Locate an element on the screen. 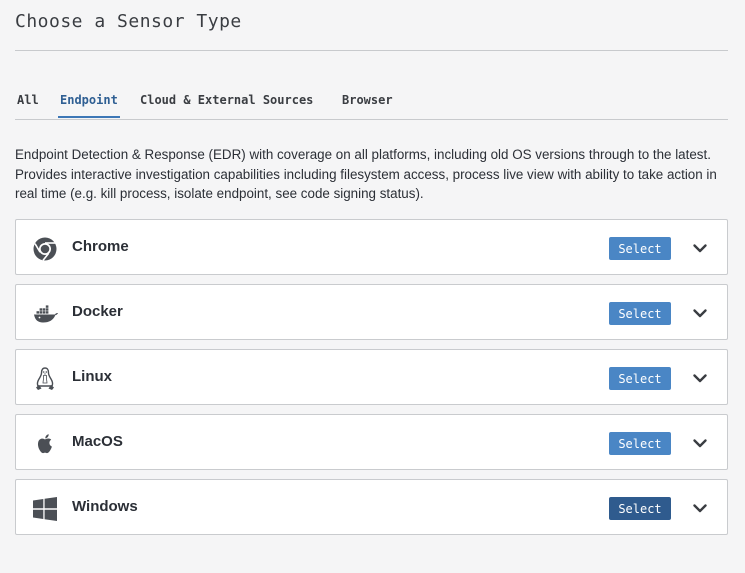 The height and width of the screenshot is (573, 745). sensor-card-chrome: Chrome Select is located at coordinates (371, 247).